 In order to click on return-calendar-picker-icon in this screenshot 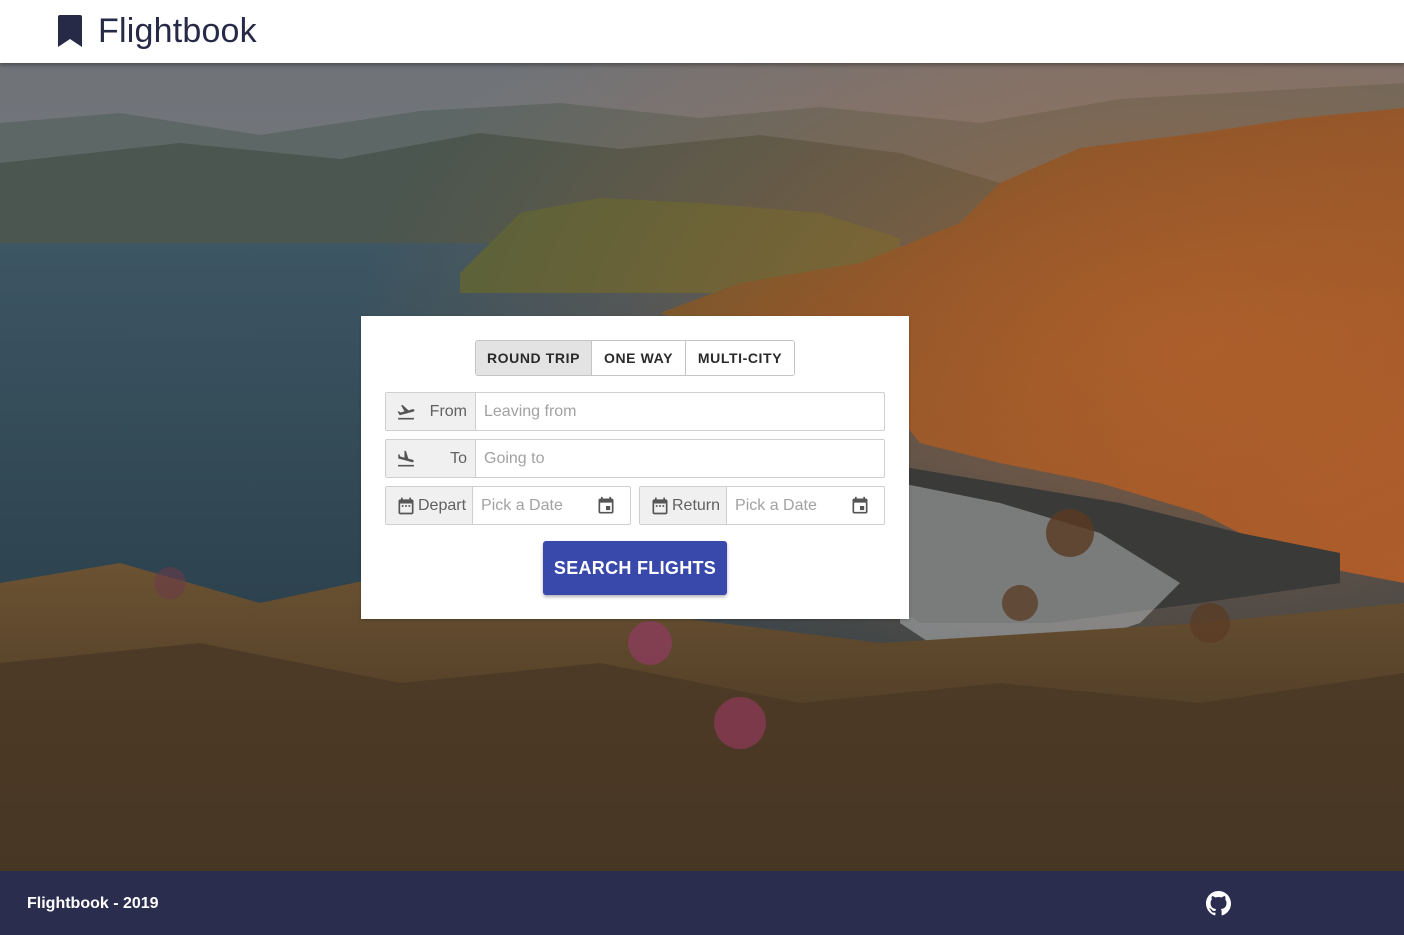, I will do `click(860, 506)`.